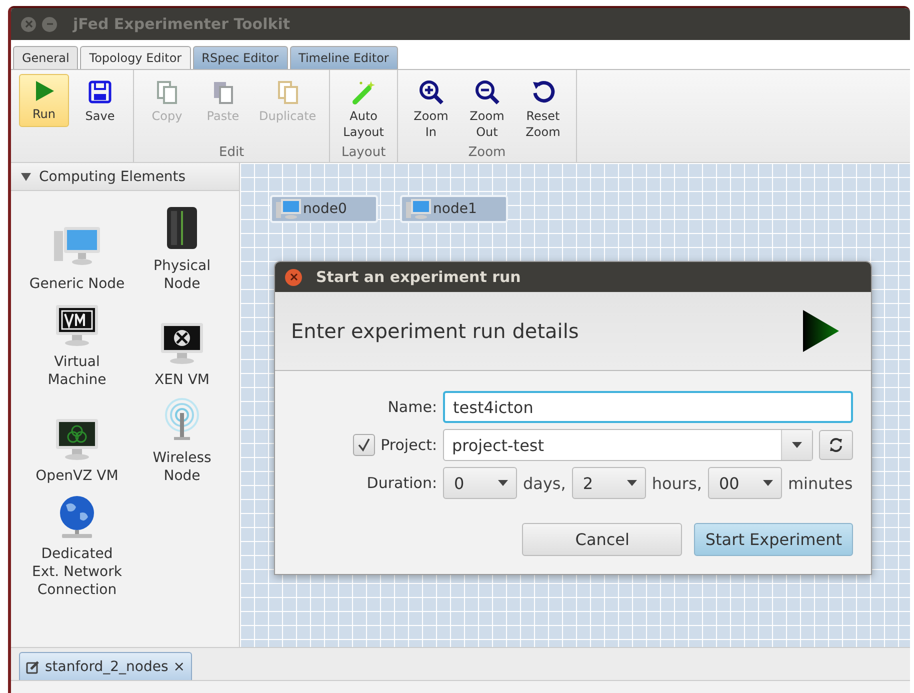 The height and width of the screenshot is (693, 914). Describe the element at coordinates (363, 152) in the screenshot. I see `group-label: Layout` at that location.